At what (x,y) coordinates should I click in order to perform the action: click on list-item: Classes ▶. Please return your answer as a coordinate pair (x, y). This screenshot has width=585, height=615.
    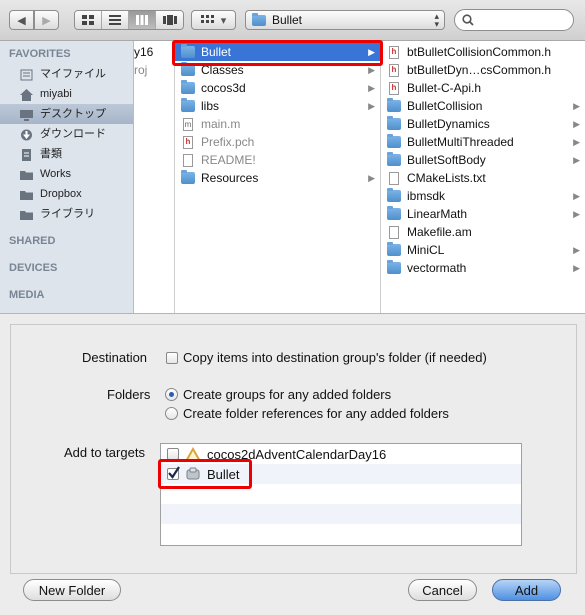
    Looking at the image, I should click on (277, 70).